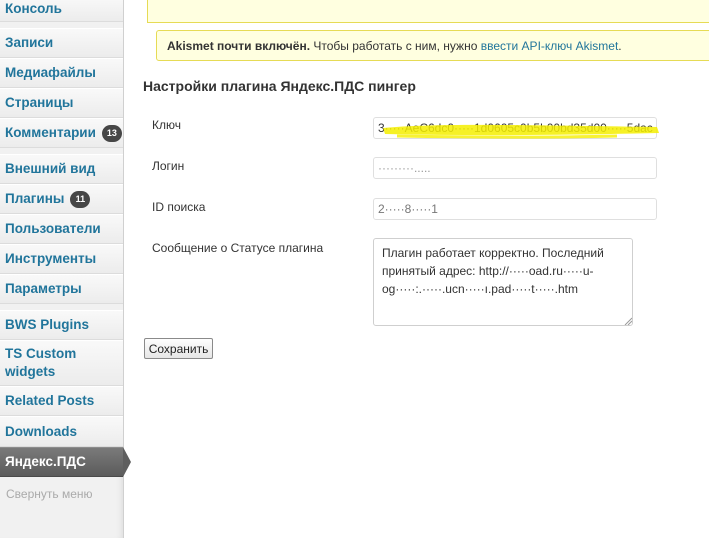 The height and width of the screenshot is (538, 709). I want to click on sidebar-item-label: Пользователи, so click(53, 228).